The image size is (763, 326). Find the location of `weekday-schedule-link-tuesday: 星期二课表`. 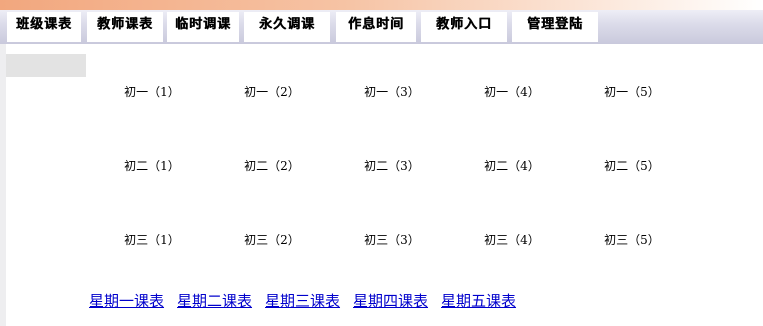

weekday-schedule-link-tuesday: 星期二课表 is located at coordinates (214, 300).